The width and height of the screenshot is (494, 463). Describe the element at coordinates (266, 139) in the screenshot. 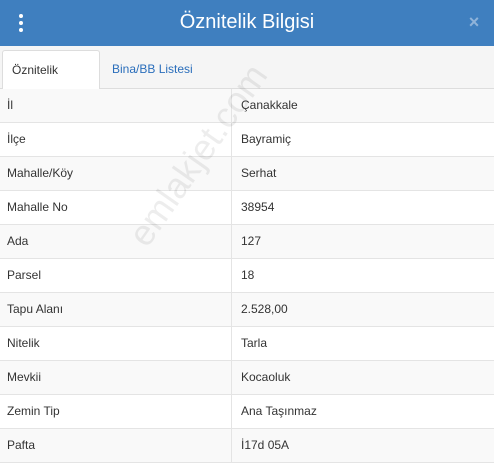

I see `row-value: Bayramiç` at that location.